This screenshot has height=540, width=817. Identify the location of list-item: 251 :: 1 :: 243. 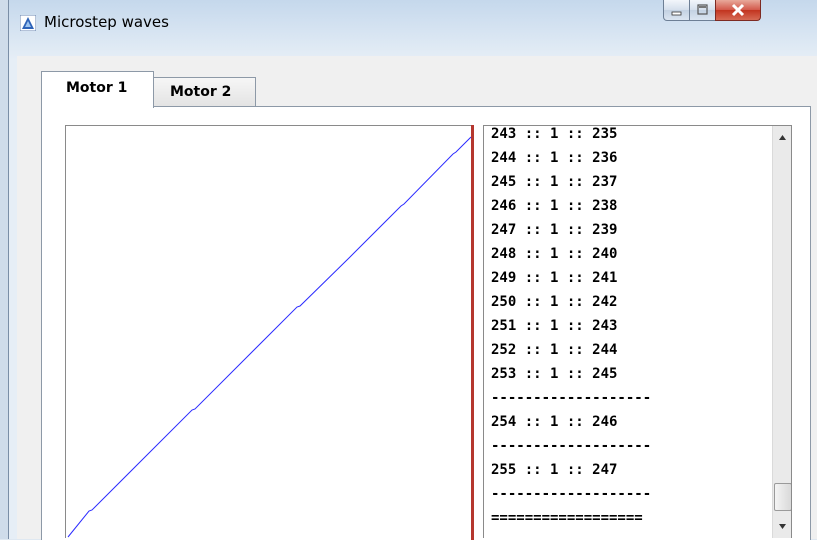
(554, 326).